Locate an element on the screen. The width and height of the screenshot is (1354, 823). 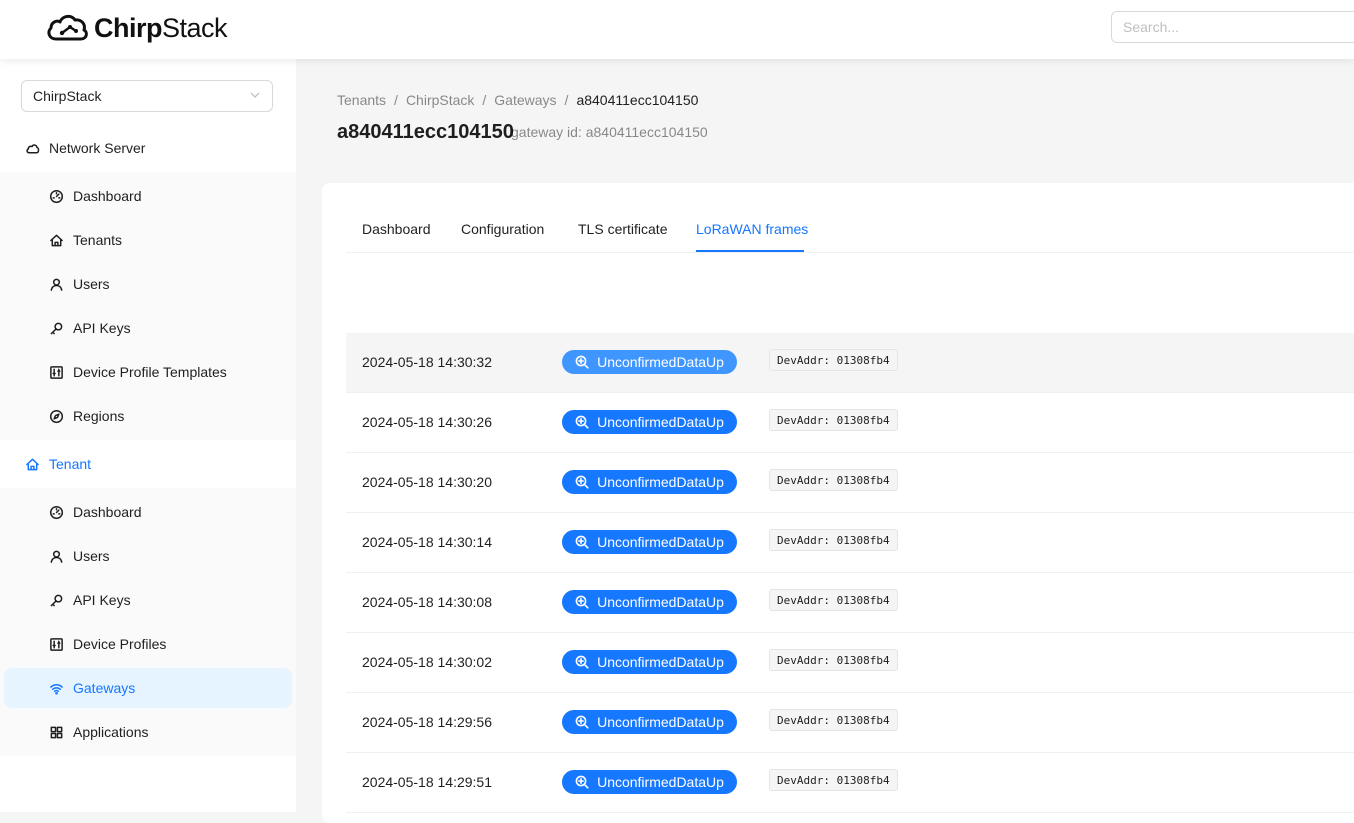
breadcrumb-current: a840411ecc104150 is located at coordinates (637, 100).